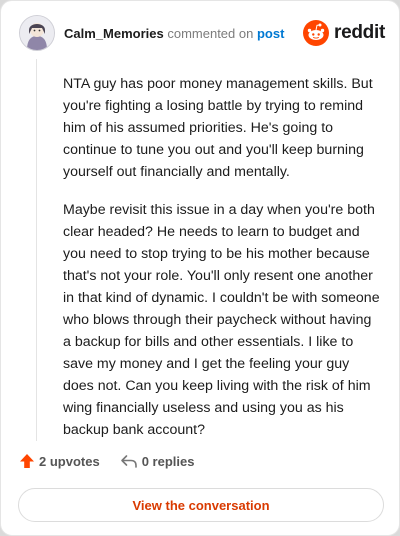 Image resolution: width=400 pixels, height=536 pixels. What do you see at coordinates (36, 250) in the screenshot?
I see `thread-line` at bounding box center [36, 250].